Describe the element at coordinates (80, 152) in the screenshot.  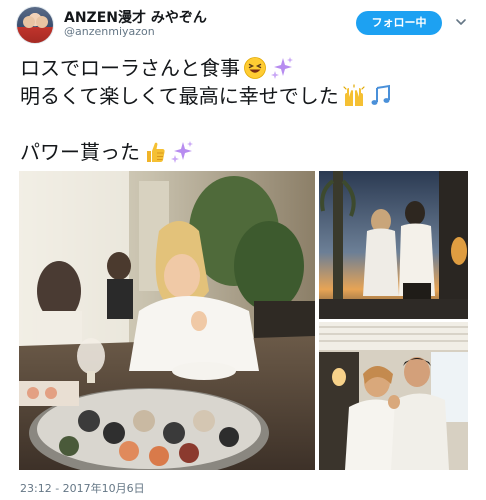
I see `tweet-line-text: パワー貰った` at that location.